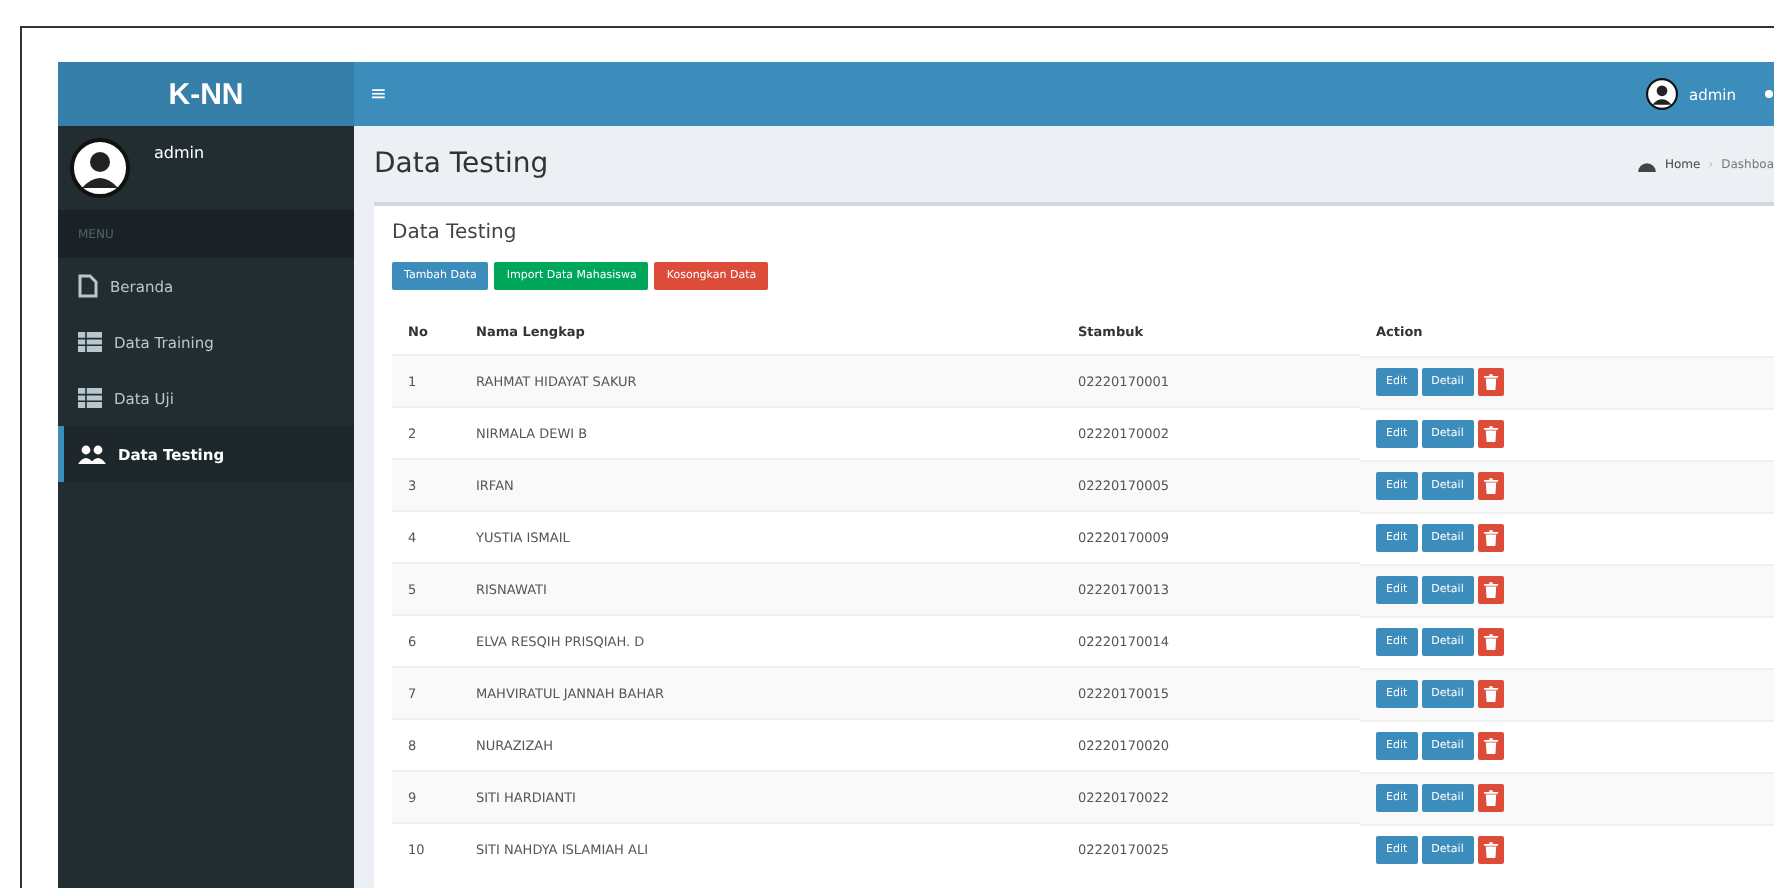  What do you see at coordinates (88, 286) in the screenshot?
I see `file-icon` at bounding box center [88, 286].